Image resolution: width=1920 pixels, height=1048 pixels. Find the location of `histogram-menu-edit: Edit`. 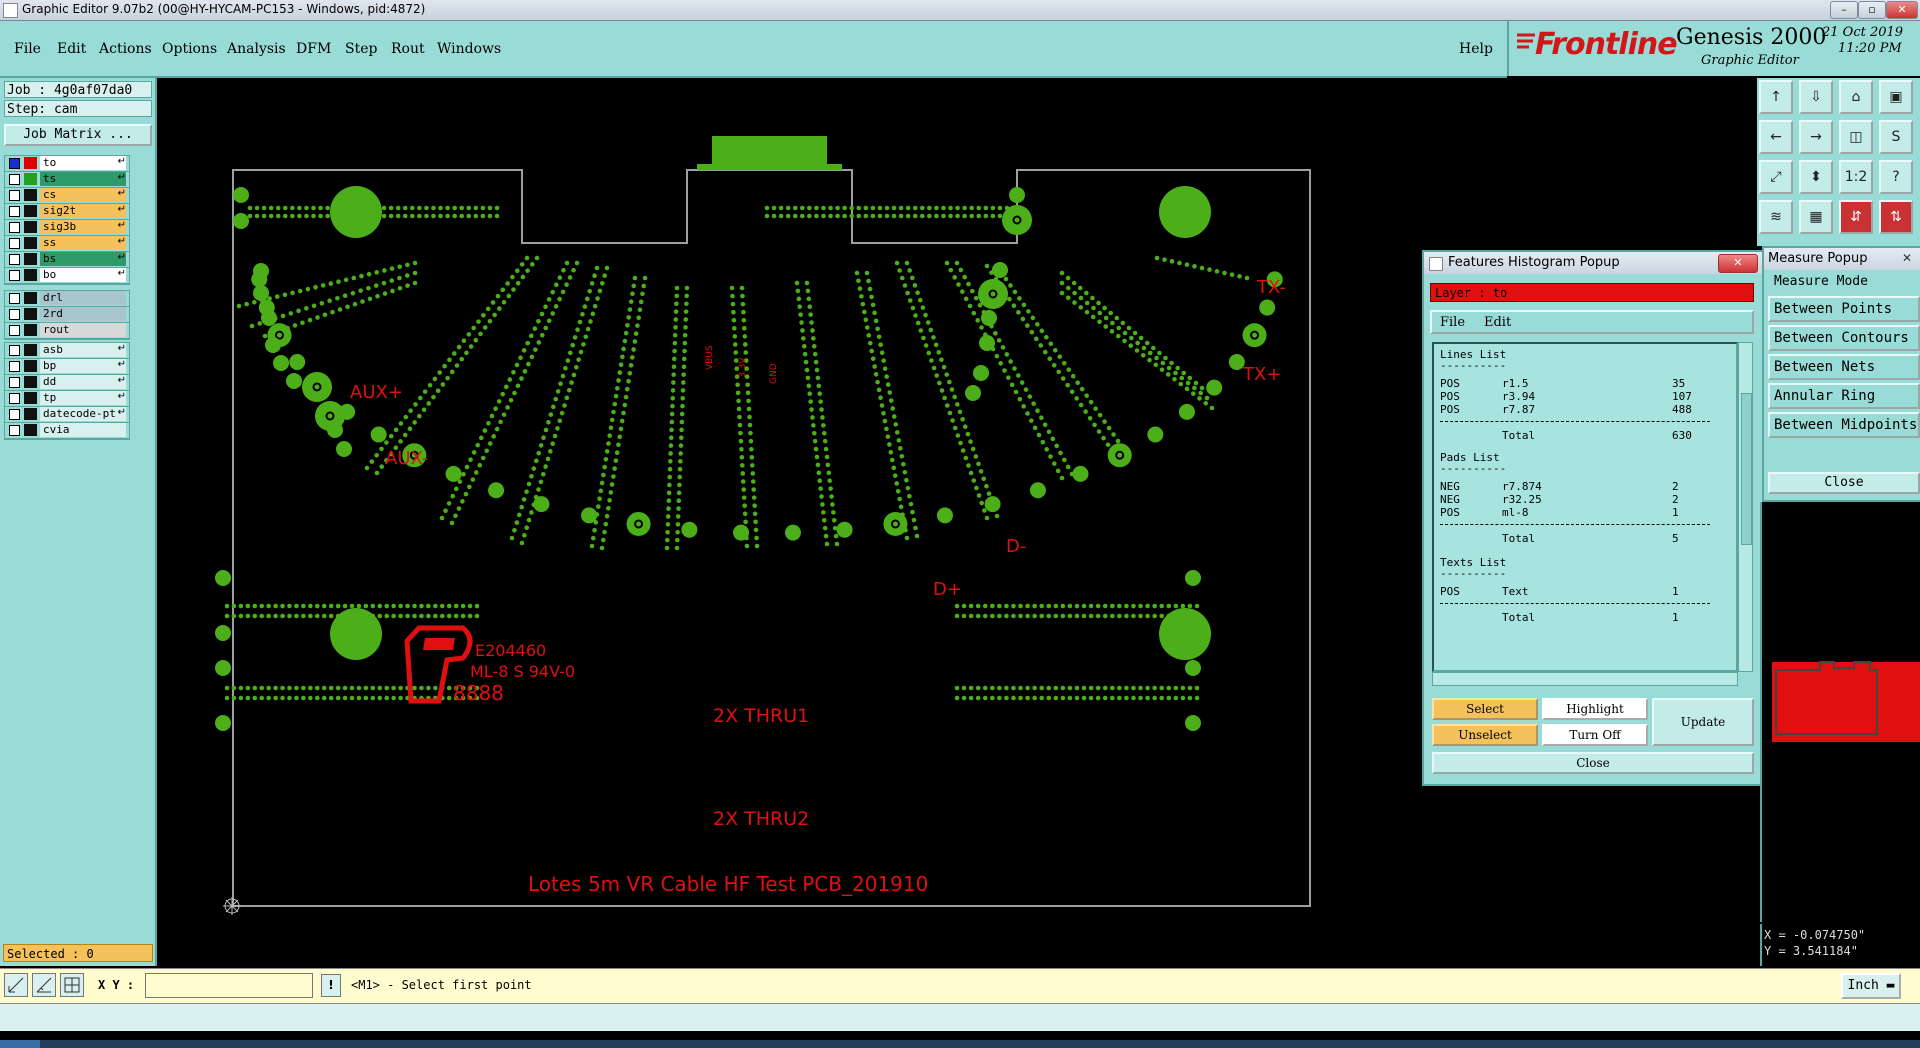

histogram-menu-edit: Edit is located at coordinates (1497, 322).